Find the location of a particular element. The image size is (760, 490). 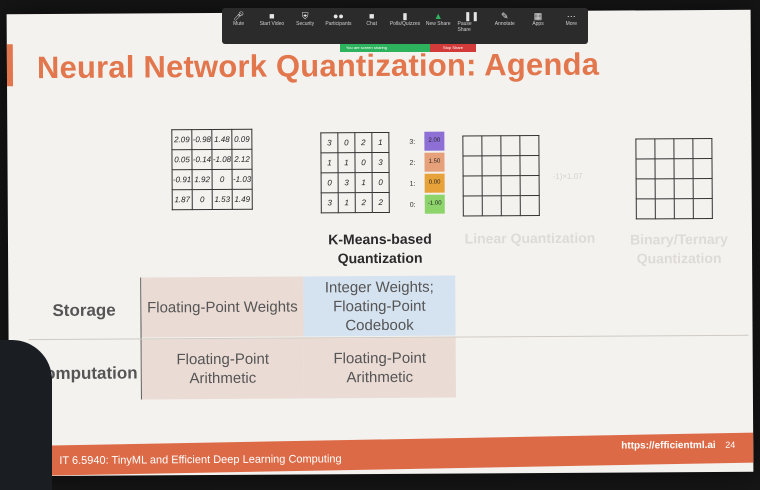

matrix-cell: -1.03 is located at coordinates (242, 179).